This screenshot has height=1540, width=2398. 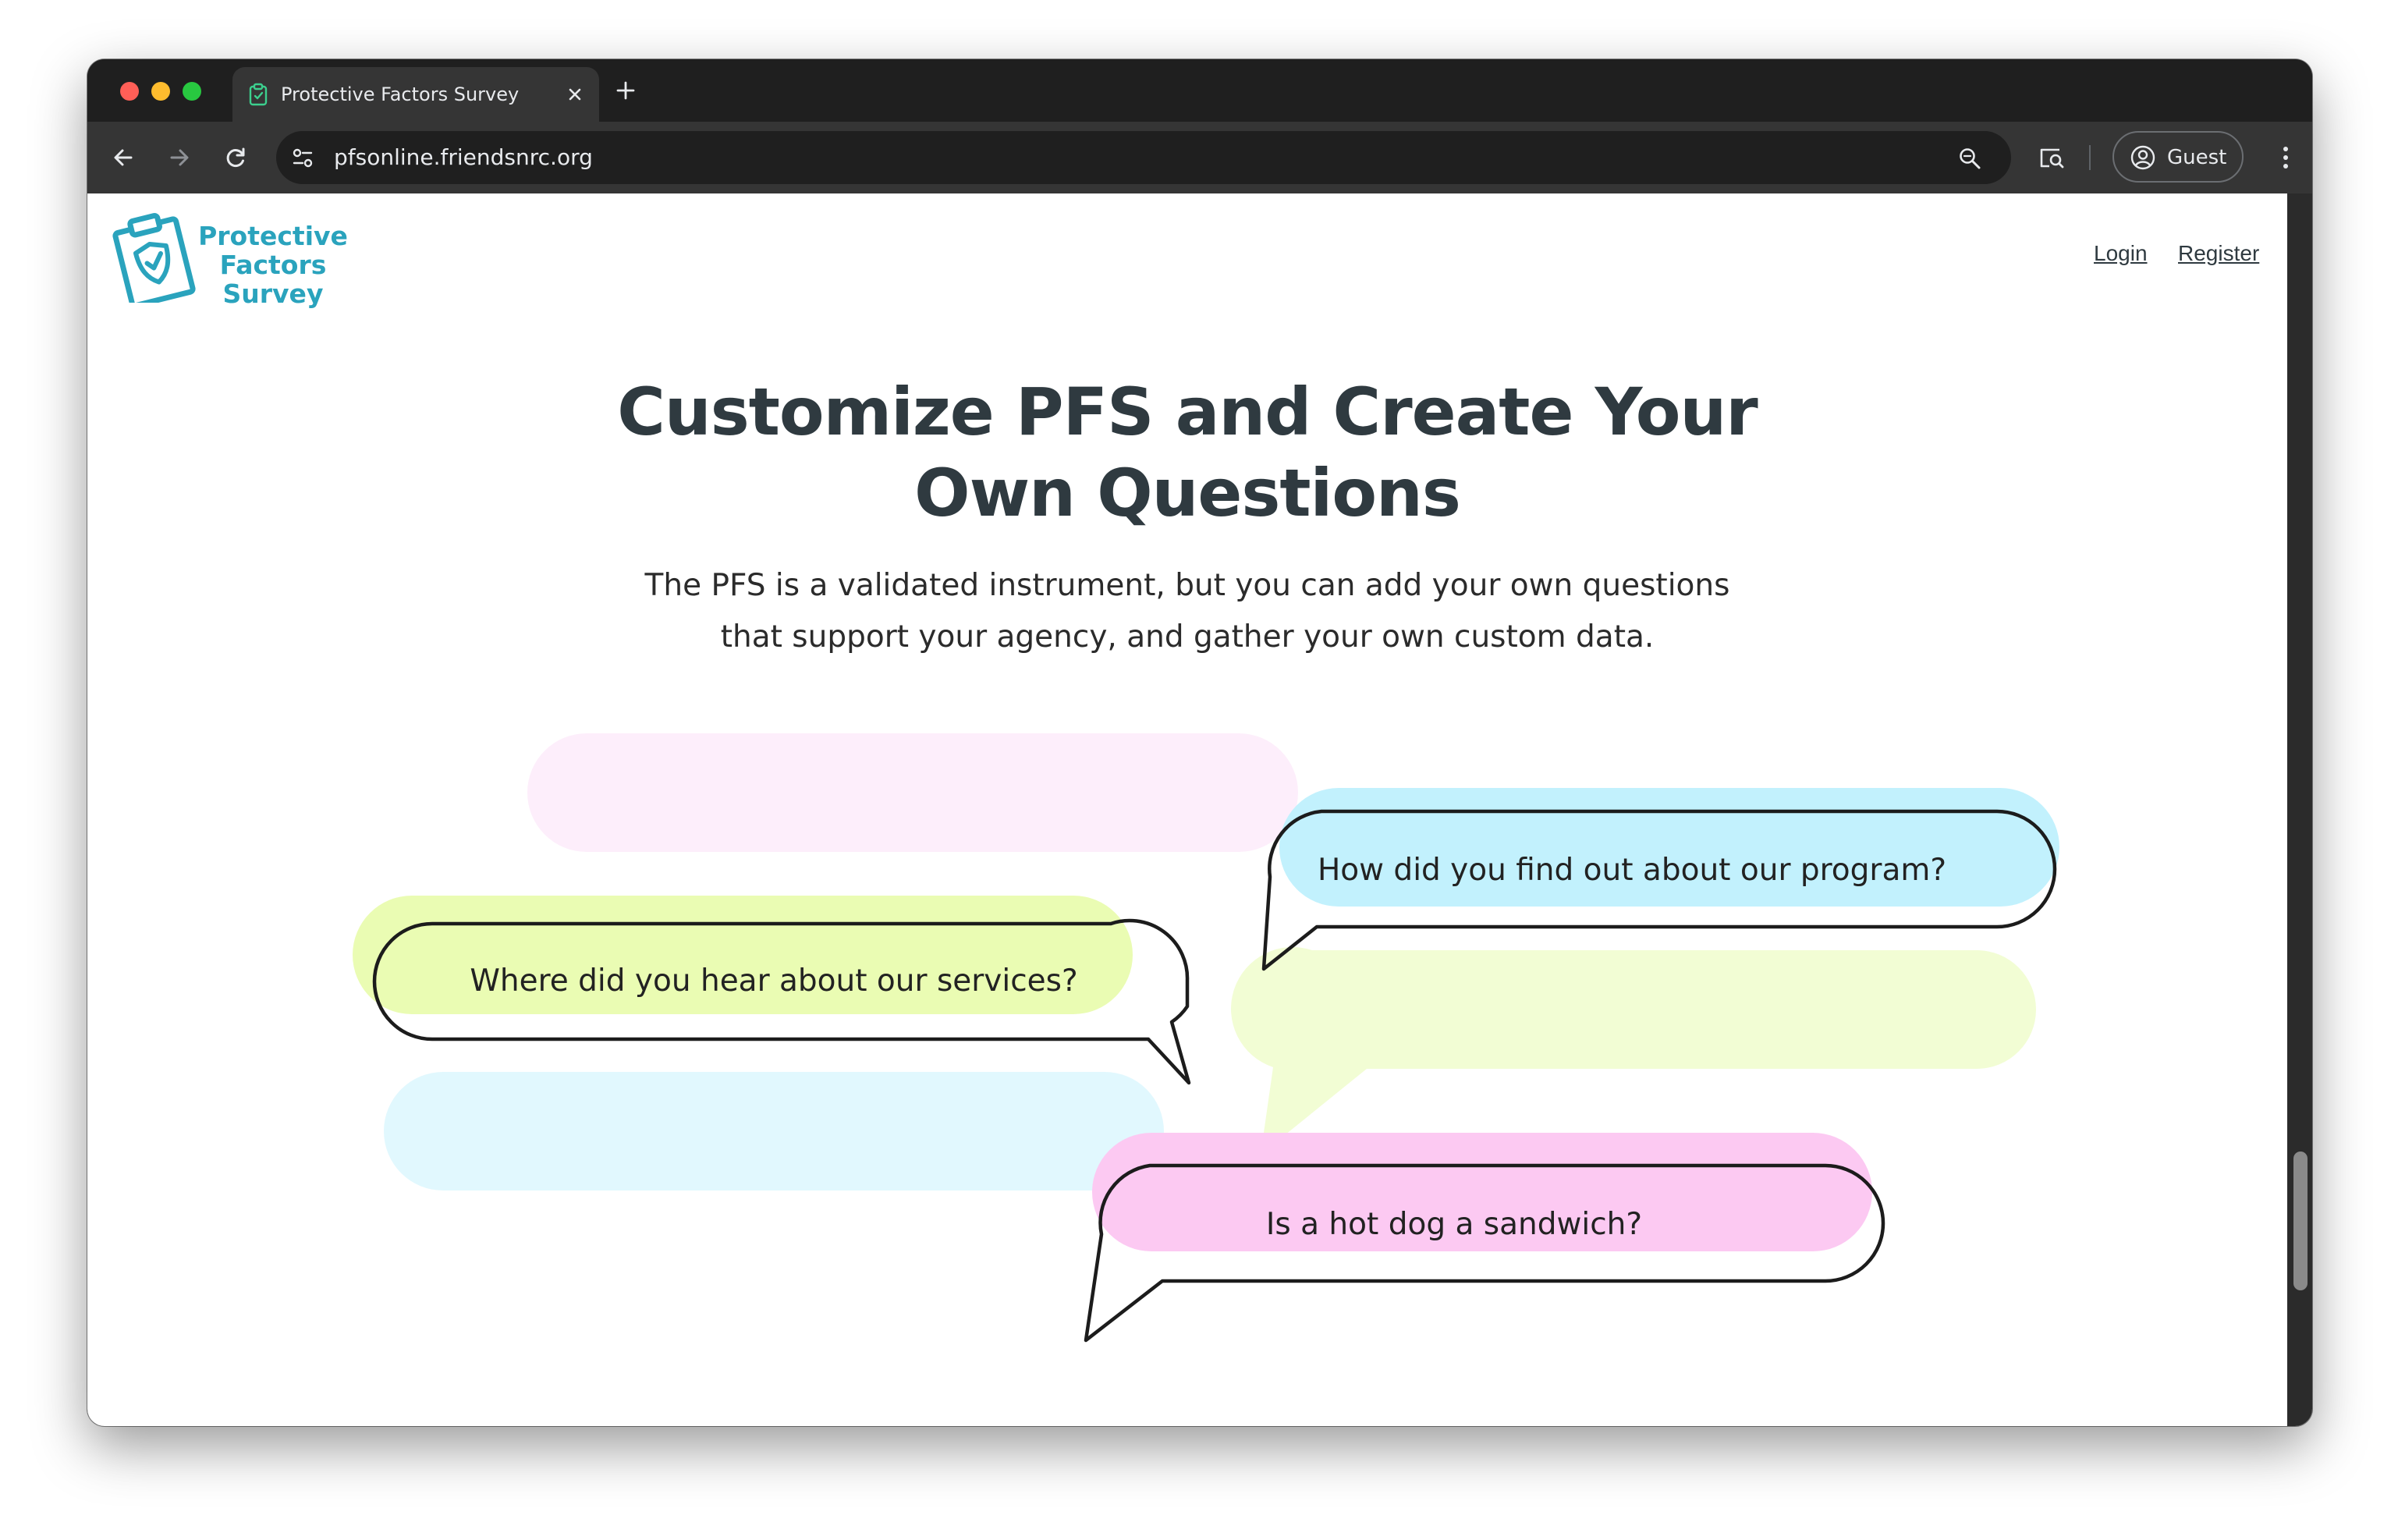 I want to click on page-scrollbar, so click(x=2299, y=809).